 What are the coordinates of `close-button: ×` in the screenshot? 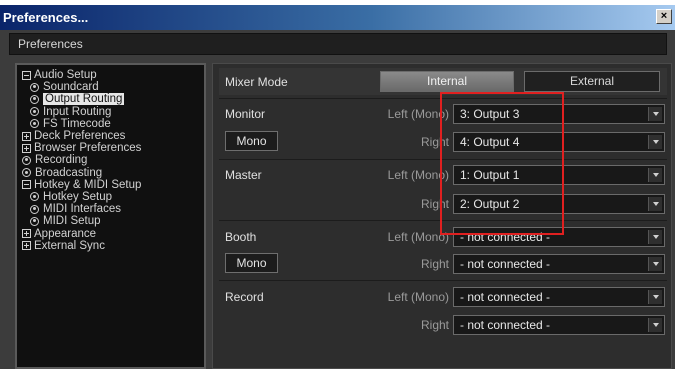 It's located at (664, 16).